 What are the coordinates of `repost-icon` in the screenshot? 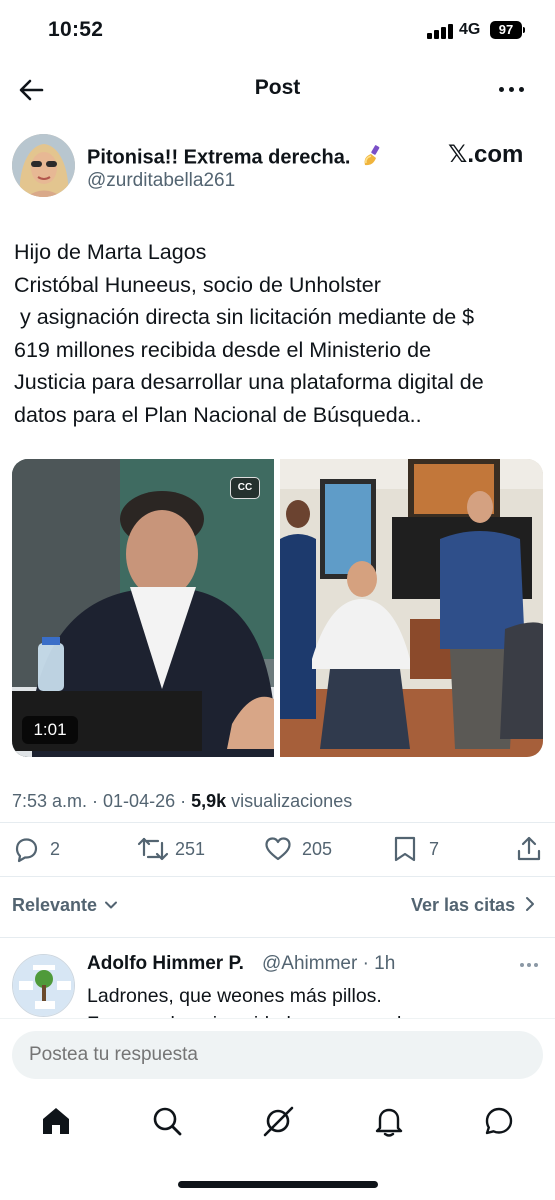 It's located at (153, 849).